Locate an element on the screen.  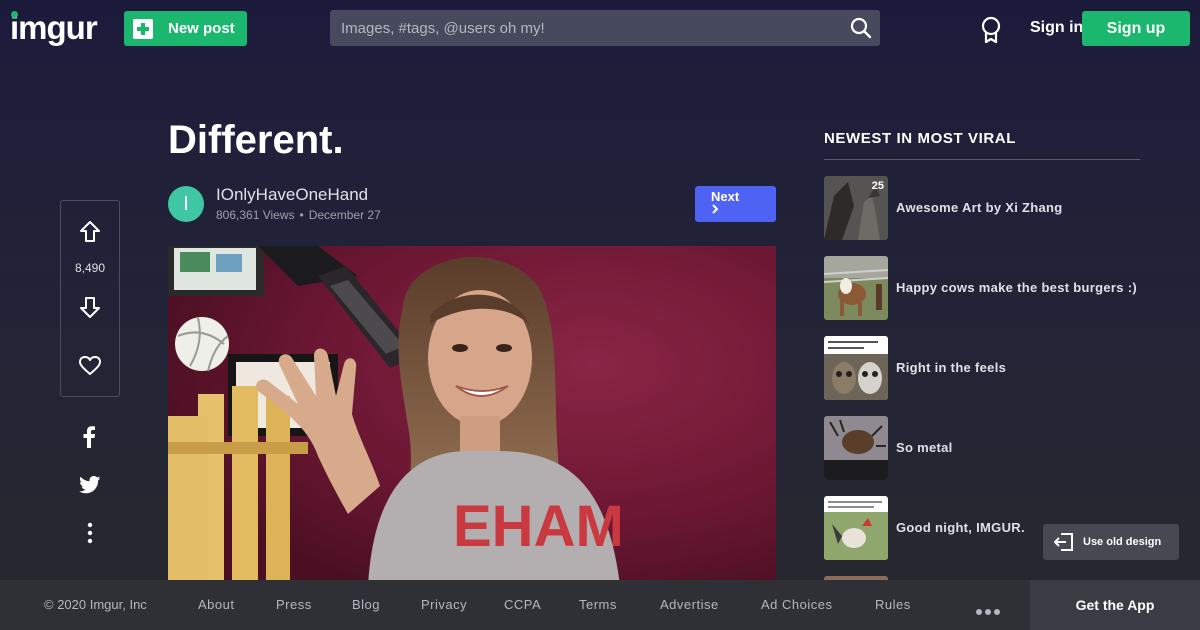
metal-beetle-thumbnail-image is located at coordinates (856, 448).